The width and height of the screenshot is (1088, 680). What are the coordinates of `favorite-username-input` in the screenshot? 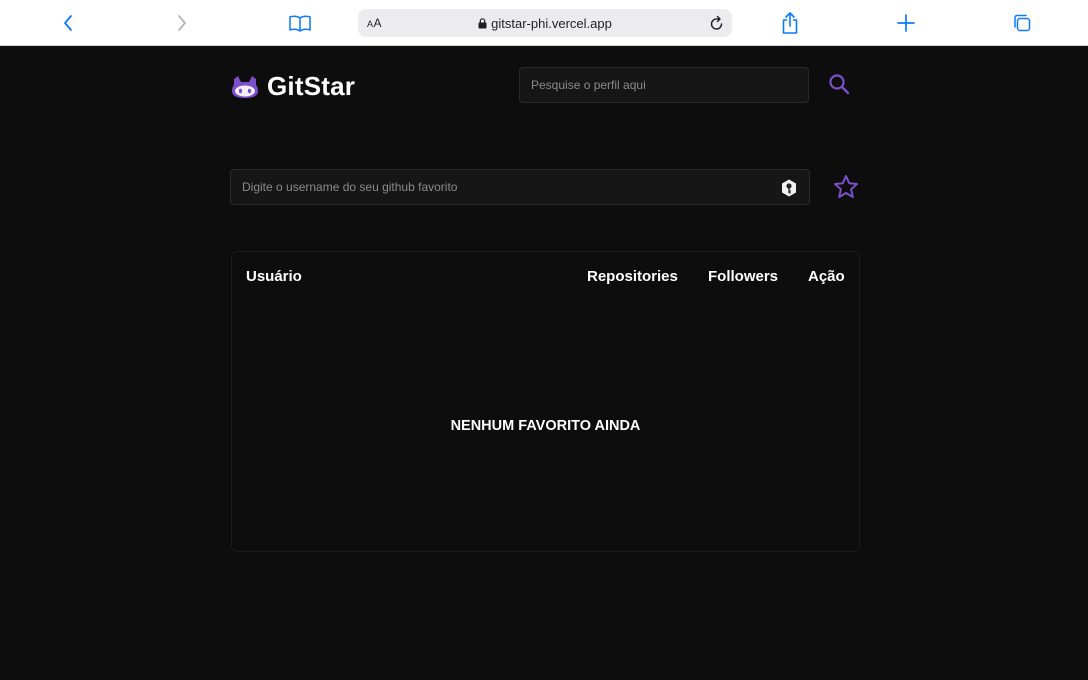 It's located at (520, 187).